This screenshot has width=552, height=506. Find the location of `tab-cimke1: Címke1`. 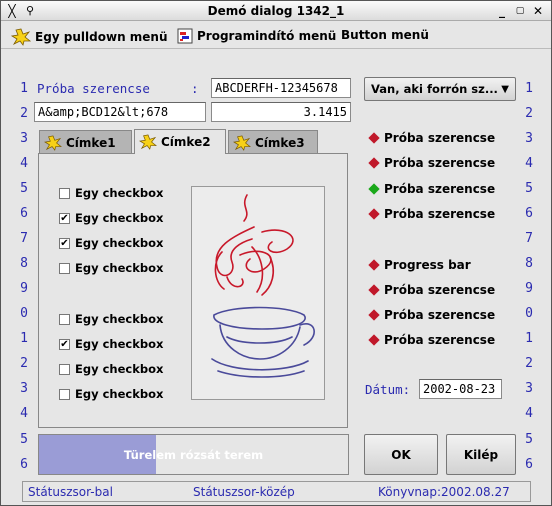

tab-cimke1: Címke1 is located at coordinates (85, 142).